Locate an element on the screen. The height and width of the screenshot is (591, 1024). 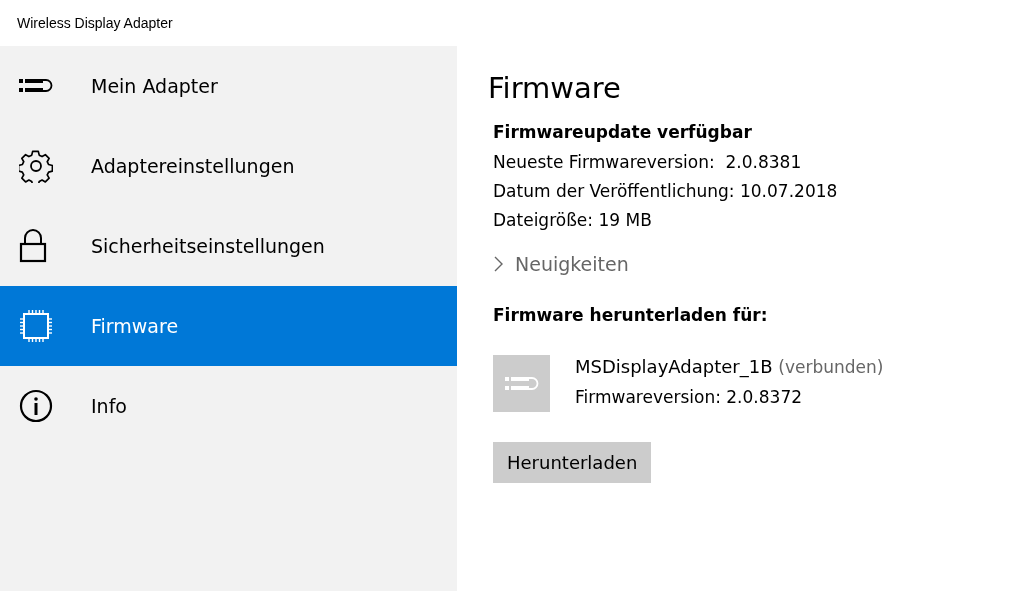
device-version: Firmwareversion: 2.0.8372 is located at coordinates (689, 397).